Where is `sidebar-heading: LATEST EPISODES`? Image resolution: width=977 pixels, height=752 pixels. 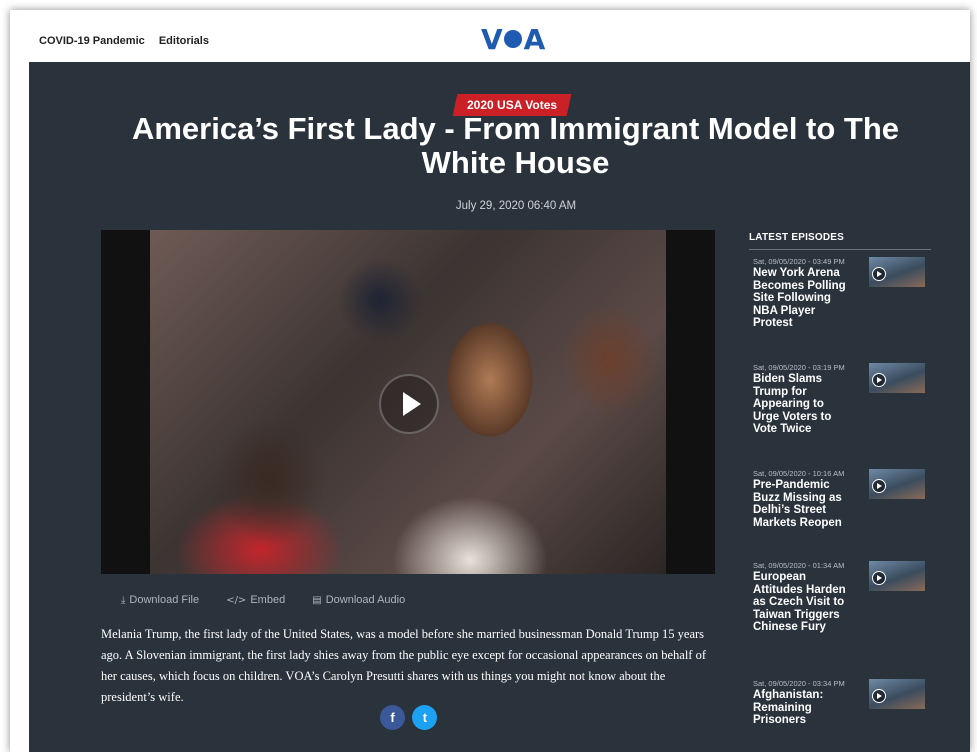
sidebar-heading: LATEST EPISODES is located at coordinates (840, 241).